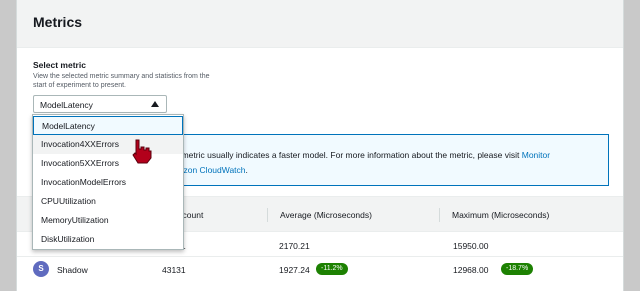 The height and width of the screenshot is (291, 640). What do you see at coordinates (108, 239) in the screenshot?
I see `option-diskutilization: DiskUtilization` at bounding box center [108, 239].